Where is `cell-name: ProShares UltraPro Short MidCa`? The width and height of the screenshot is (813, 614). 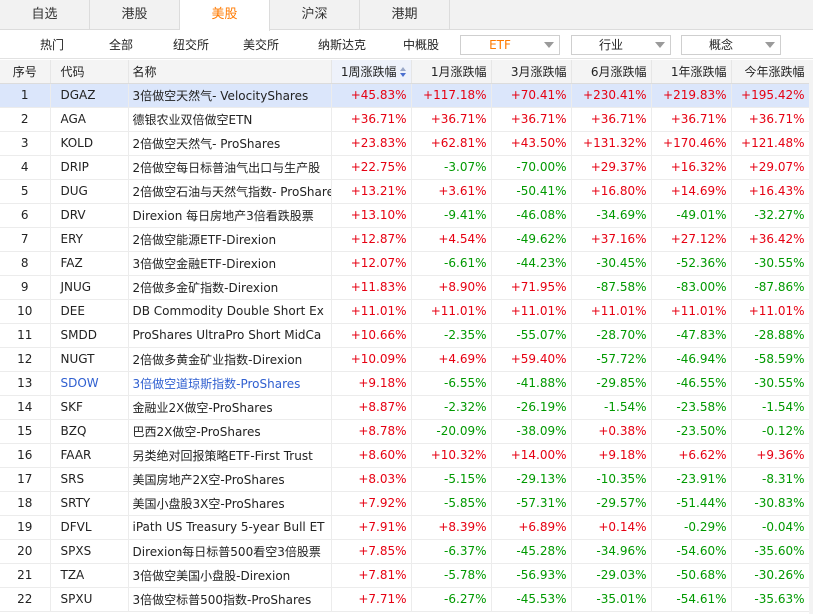 cell-name: ProShares UltraPro Short MidCa is located at coordinates (230, 335).